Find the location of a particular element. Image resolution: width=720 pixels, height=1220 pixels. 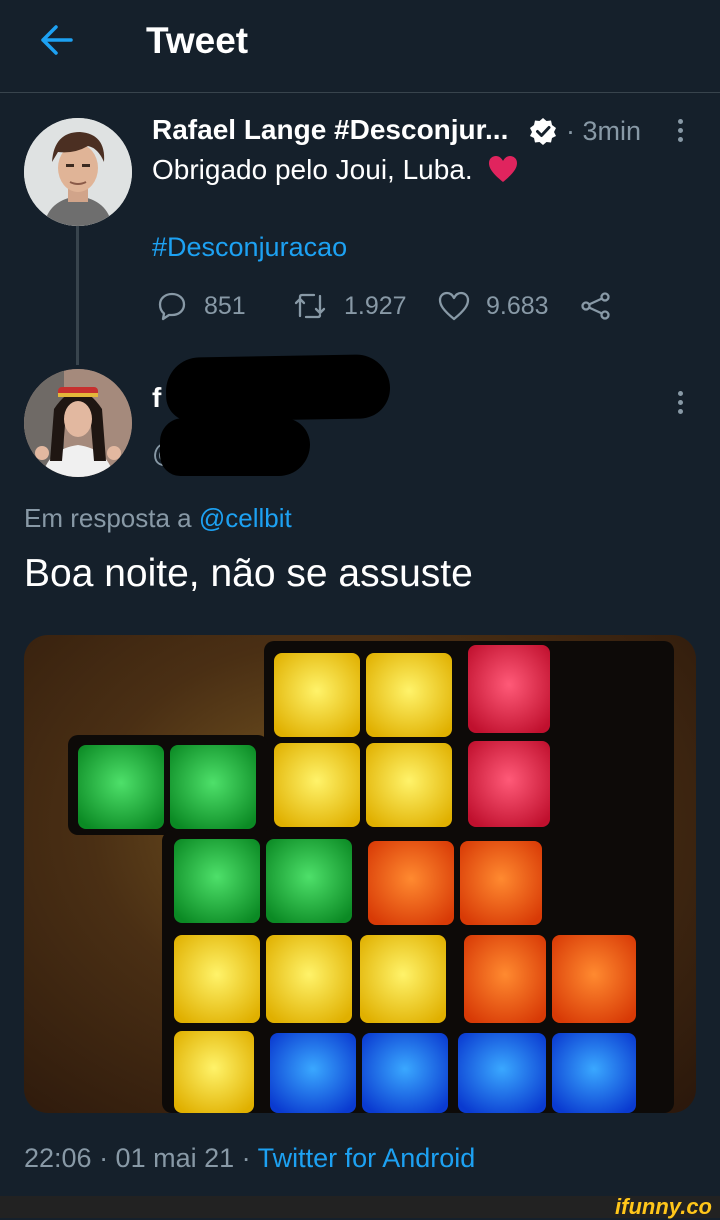

reply-icon is located at coordinates (172, 306).